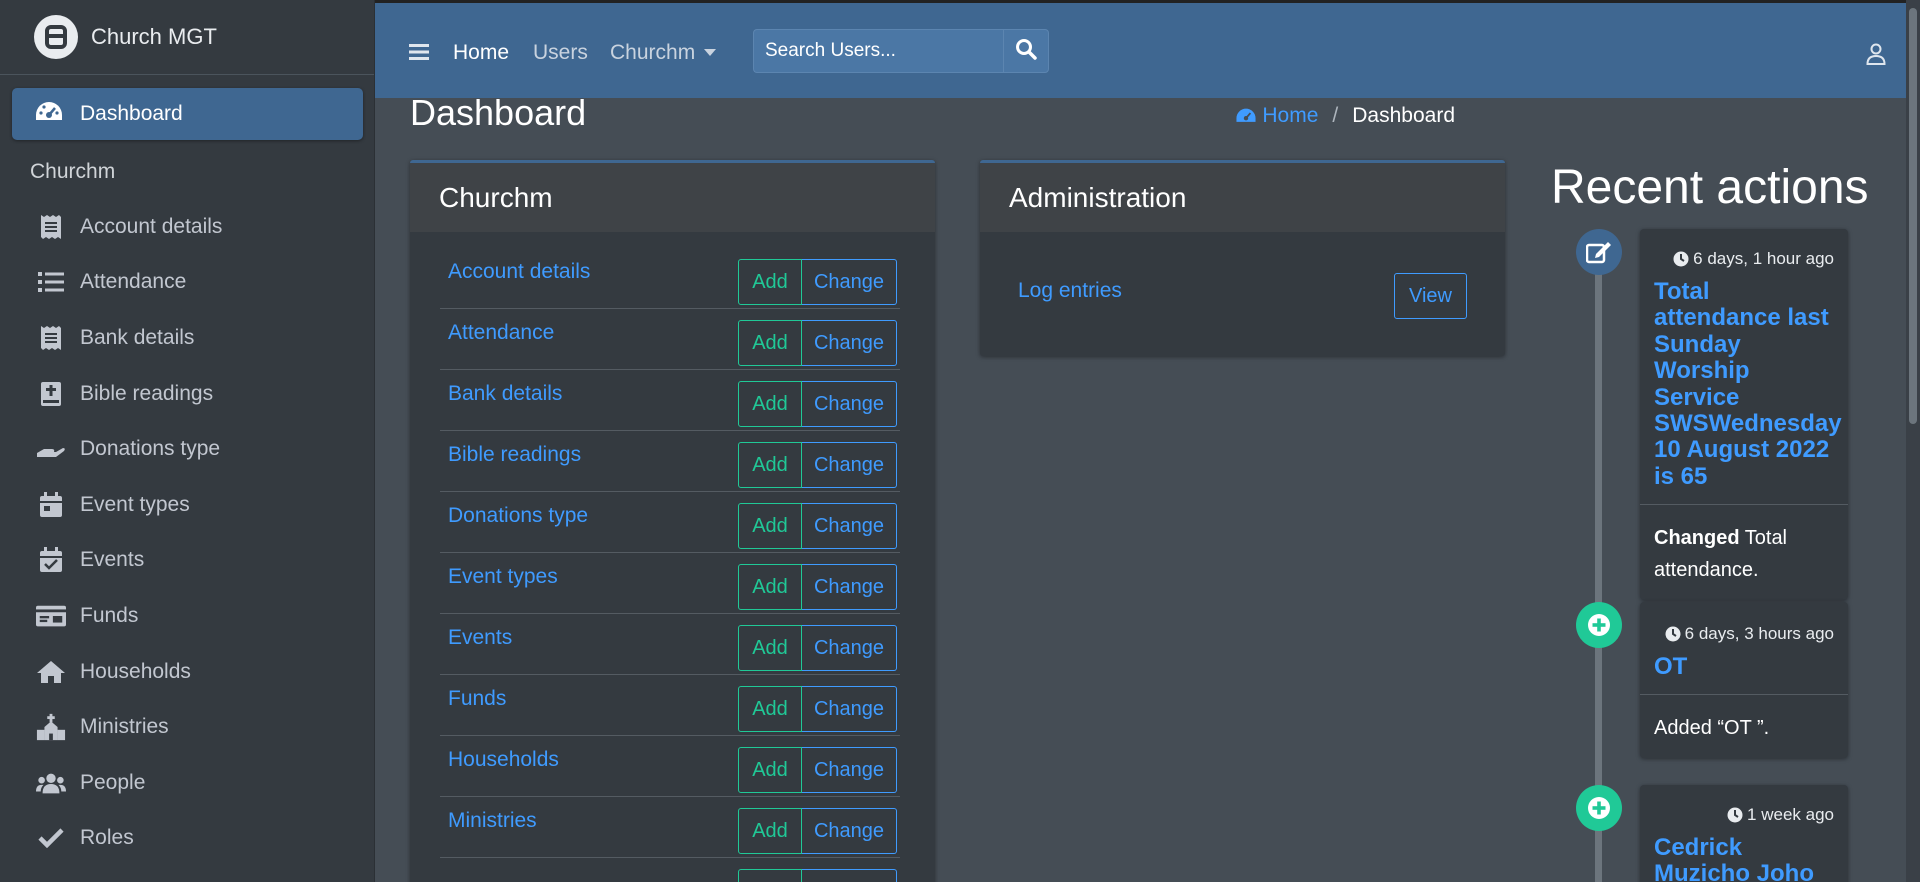 The width and height of the screenshot is (1920, 882). What do you see at coordinates (51, 504) in the screenshot?
I see `calendar-icon` at bounding box center [51, 504].